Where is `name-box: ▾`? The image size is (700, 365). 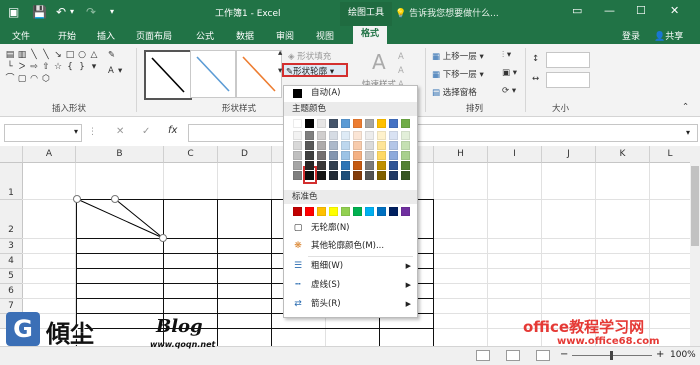 name-box: ▾ is located at coordinates (43, 133).